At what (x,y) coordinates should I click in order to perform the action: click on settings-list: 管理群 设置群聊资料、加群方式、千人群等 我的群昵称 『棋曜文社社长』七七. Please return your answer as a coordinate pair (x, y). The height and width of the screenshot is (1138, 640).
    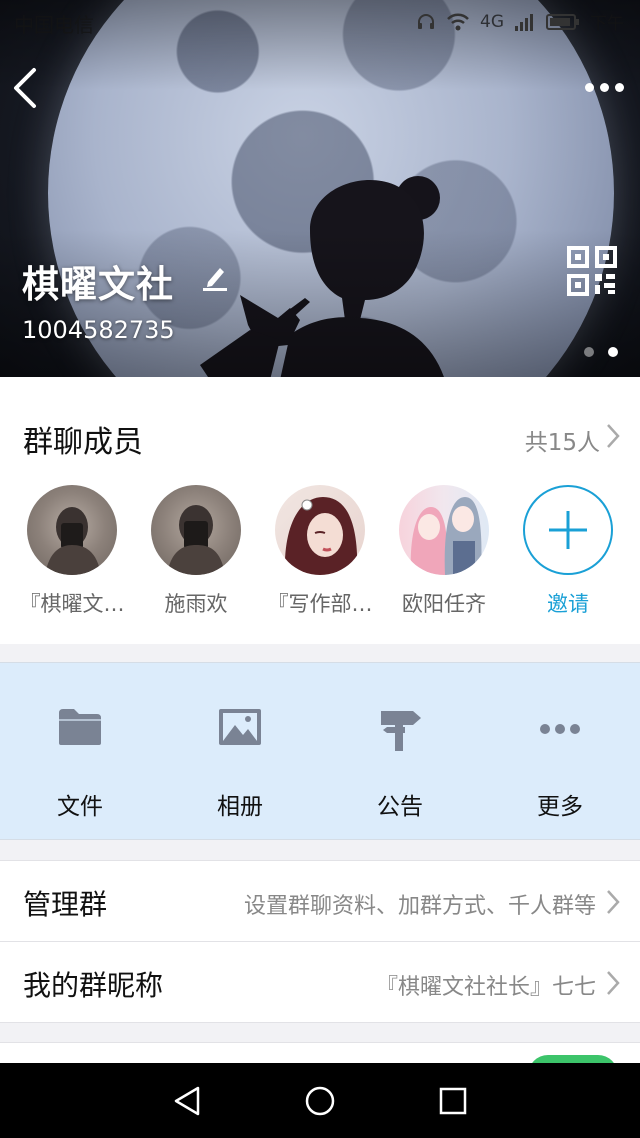
    Looking at the image, I should click on (320, 941).